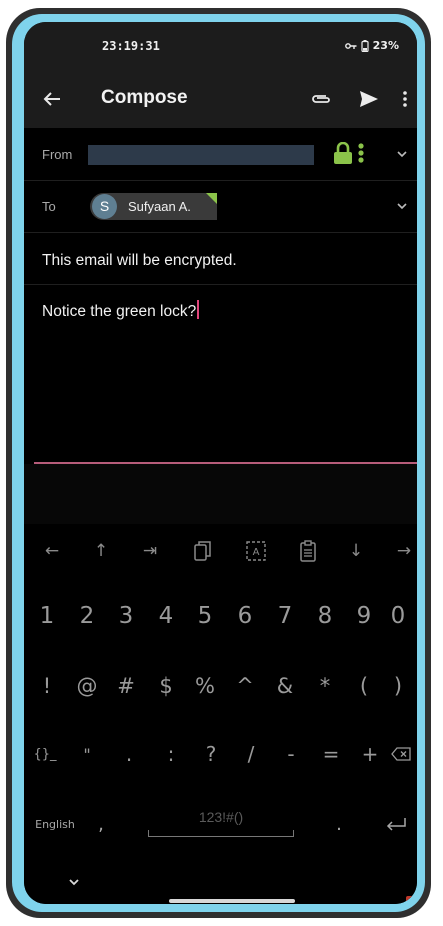  Describe the element at coordinates (245, 686) in the screenshot. I see `key-caret: ^` at that location.